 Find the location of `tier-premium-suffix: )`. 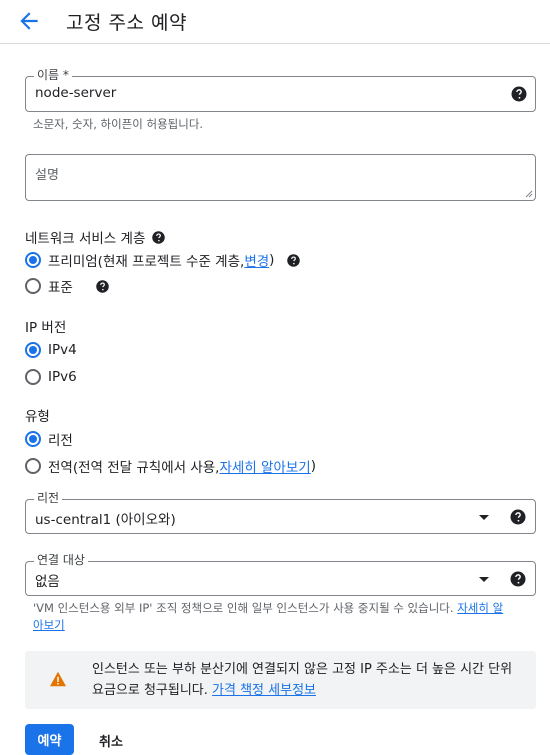

tier-premium-suffix: ) is located at coordinates (272, 260).